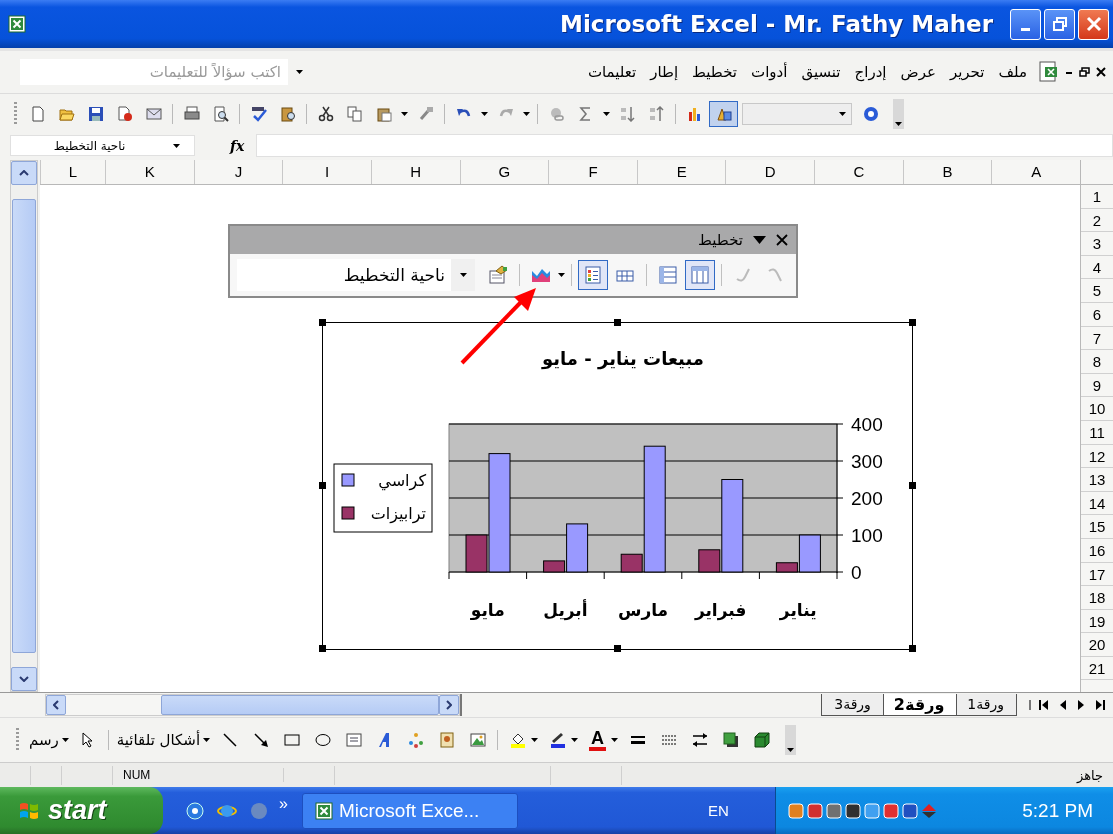 Image resolution: width=1113 pixels, height=834 pixels. Describe the element at coordinates (694, 113) in the screenshot. I see `chart-wizard-icon` at that location.